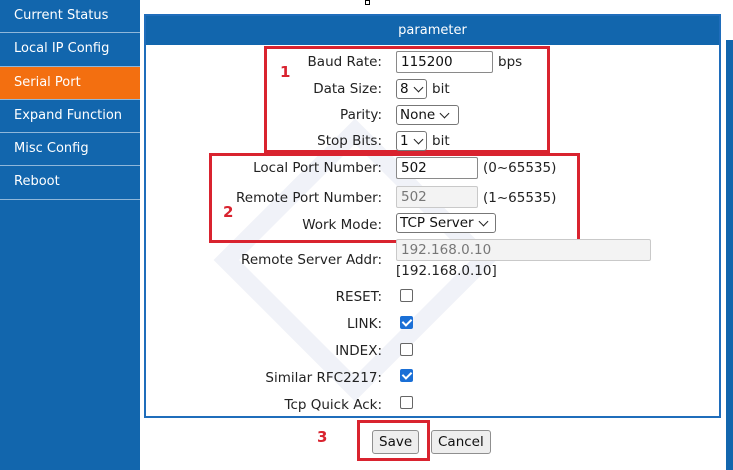  What do you see at coordinates (228, 212) in the screenshot?
I see `annotation-number-2: 2` at bounding box center [228, 212].